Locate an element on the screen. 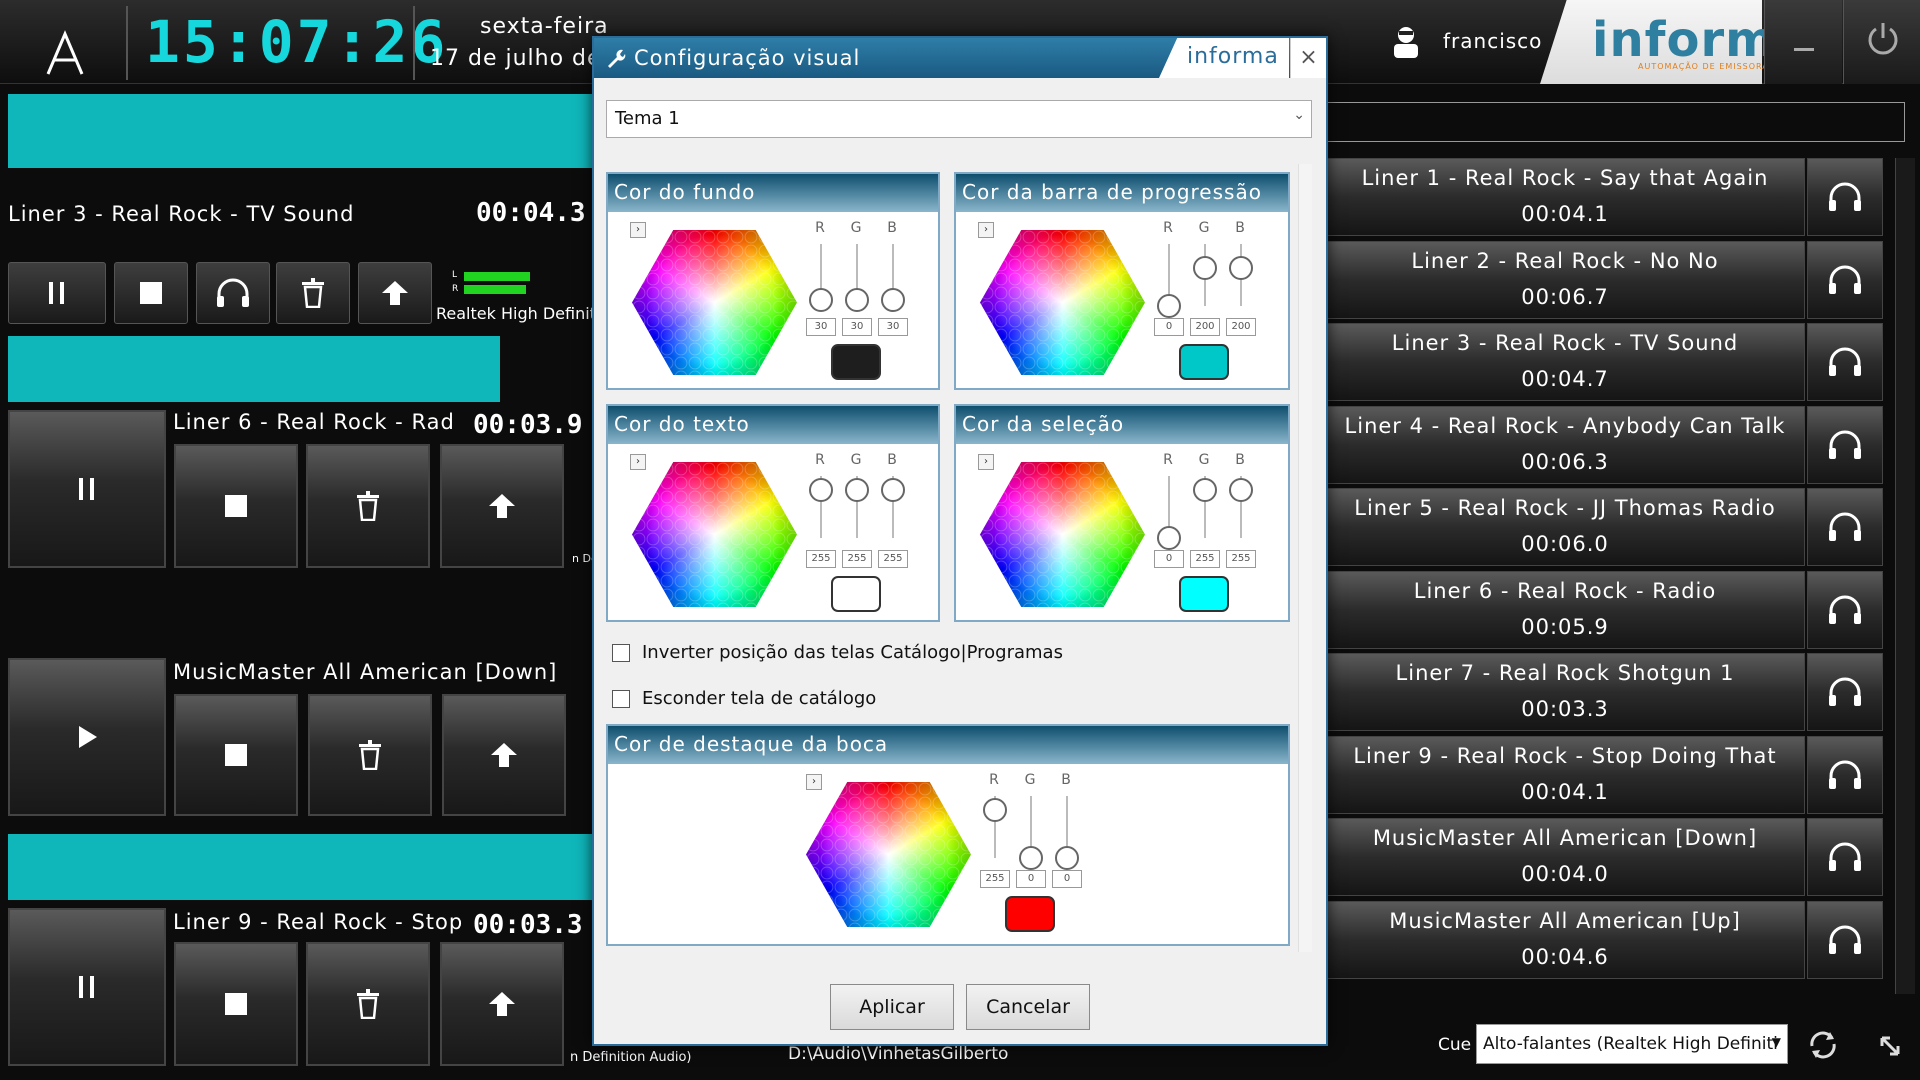 This screenshot has height=1080, width=1920. value-field-g: 0 is located at coordinates (1031, 879).